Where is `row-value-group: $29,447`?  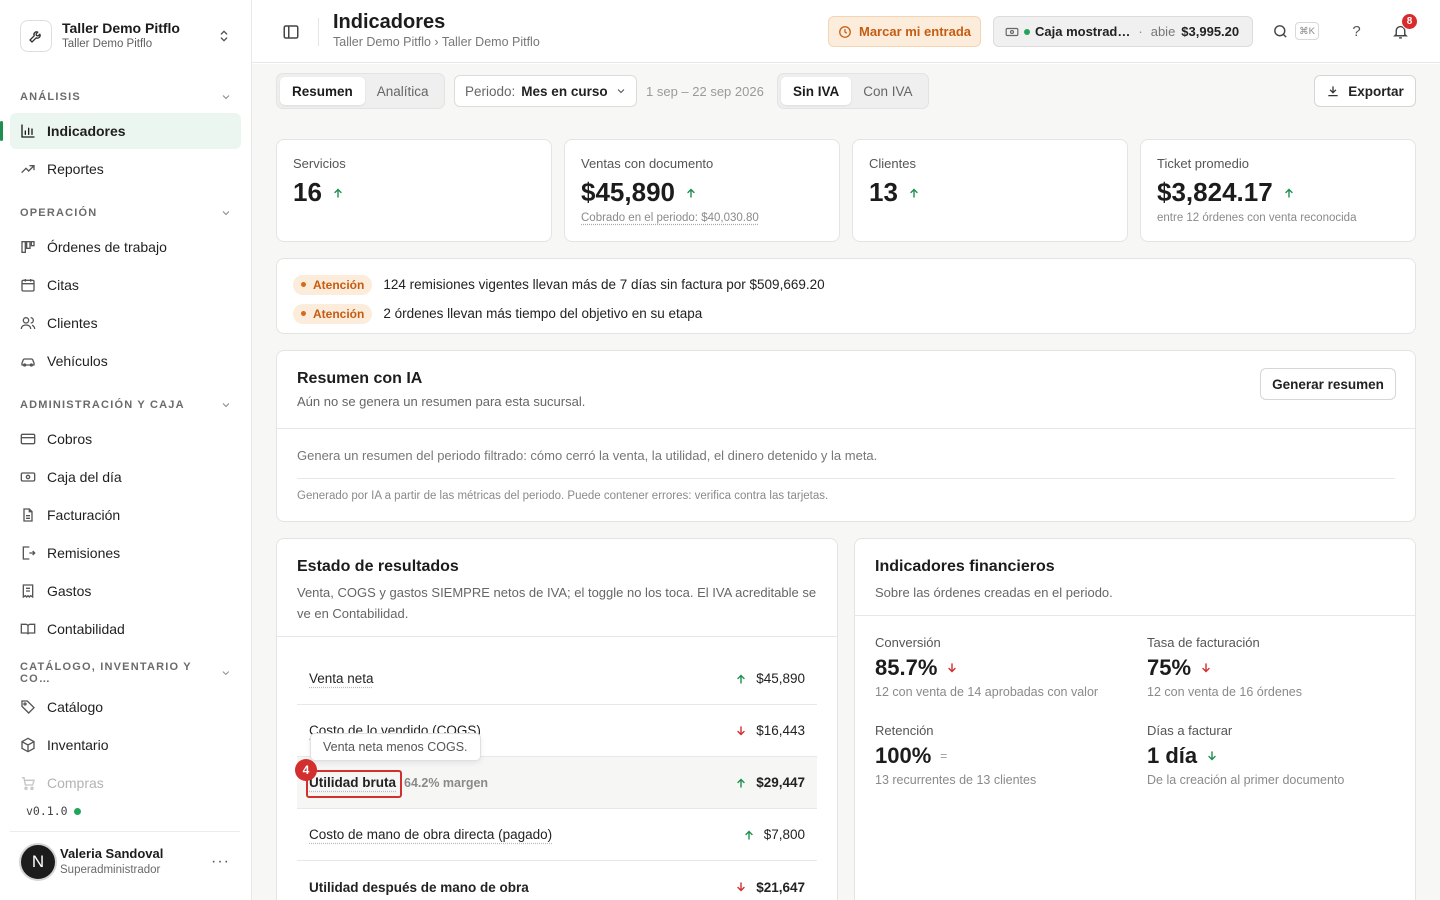
row-value-group: $29,447 is located at coordinates (770, 782).